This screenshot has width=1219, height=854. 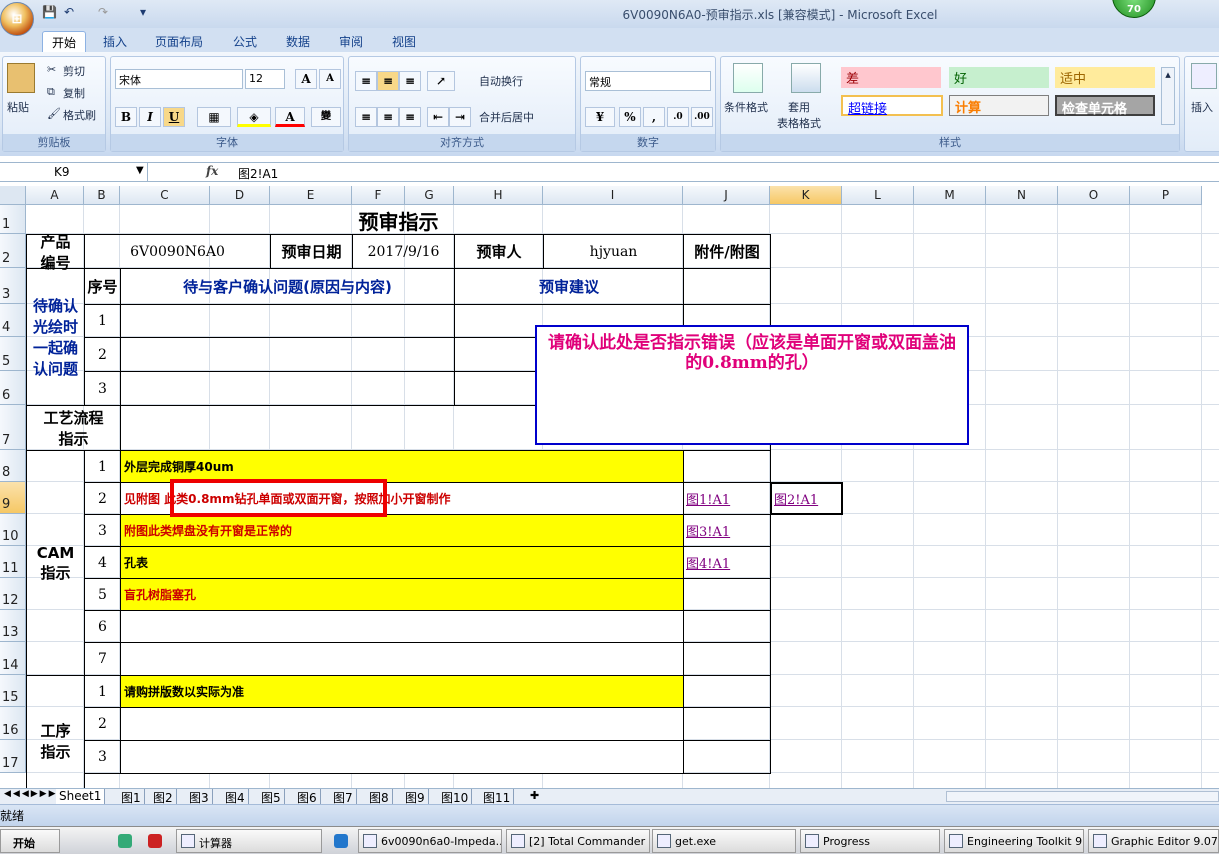 I want to click on office-button: ⊞, so click(x=17, y=19).